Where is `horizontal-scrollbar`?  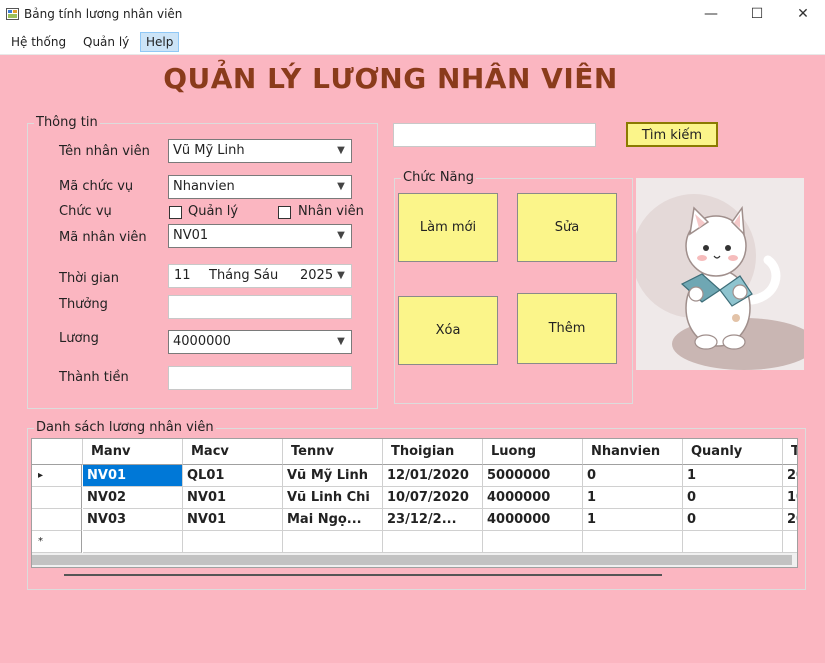 horizontal-scrollbar is located at coordinates (414, 560).